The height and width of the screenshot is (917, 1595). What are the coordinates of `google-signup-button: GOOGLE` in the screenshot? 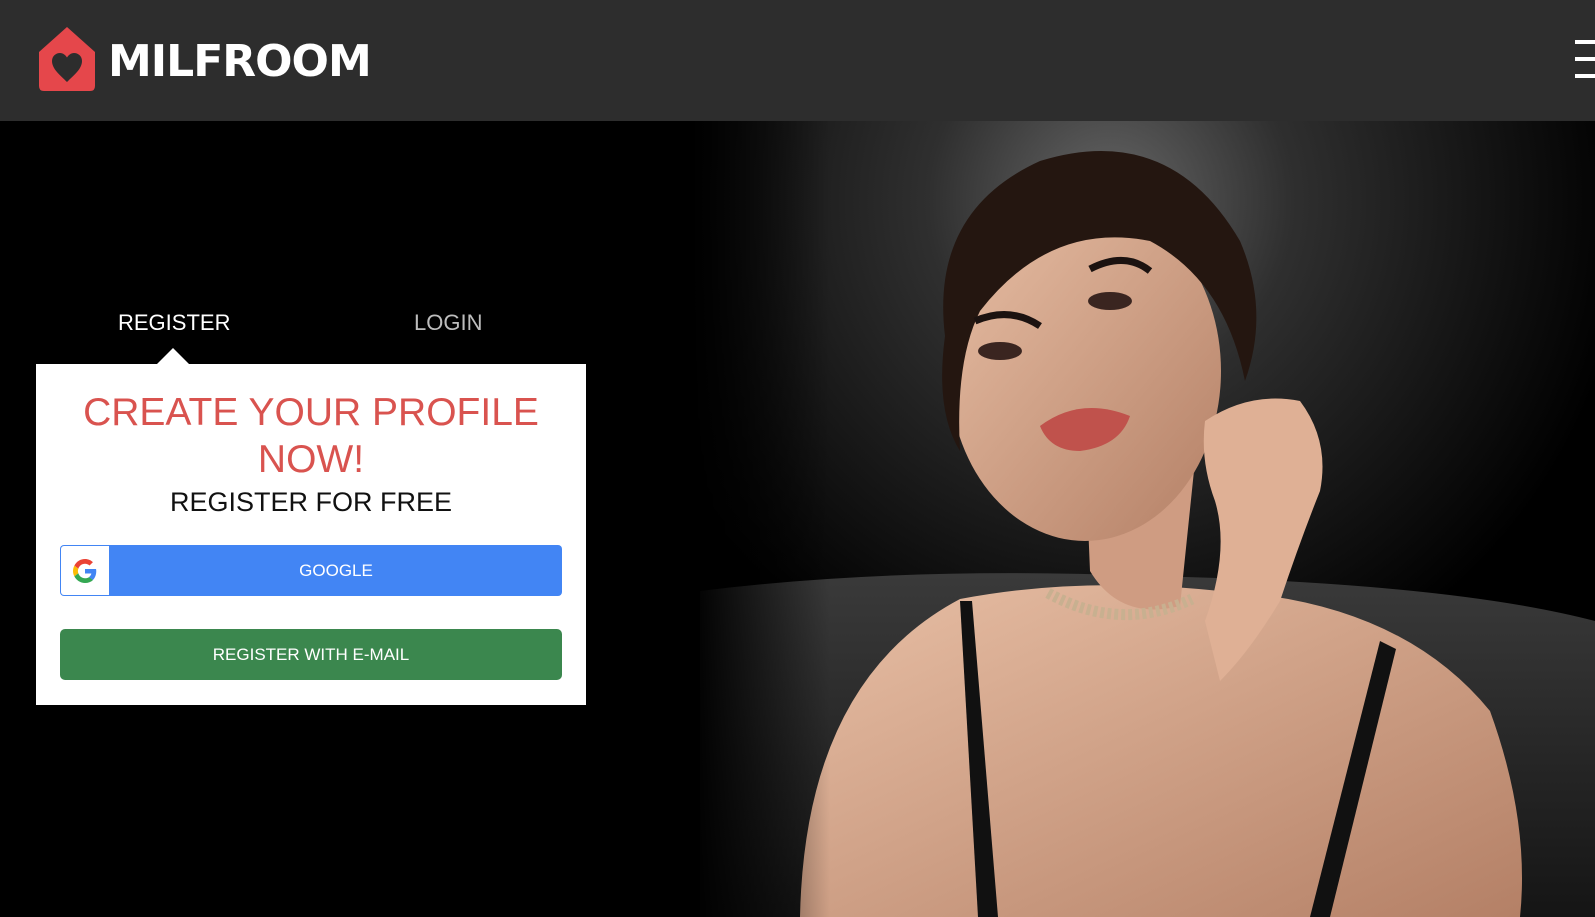 It's located at (311, 570).